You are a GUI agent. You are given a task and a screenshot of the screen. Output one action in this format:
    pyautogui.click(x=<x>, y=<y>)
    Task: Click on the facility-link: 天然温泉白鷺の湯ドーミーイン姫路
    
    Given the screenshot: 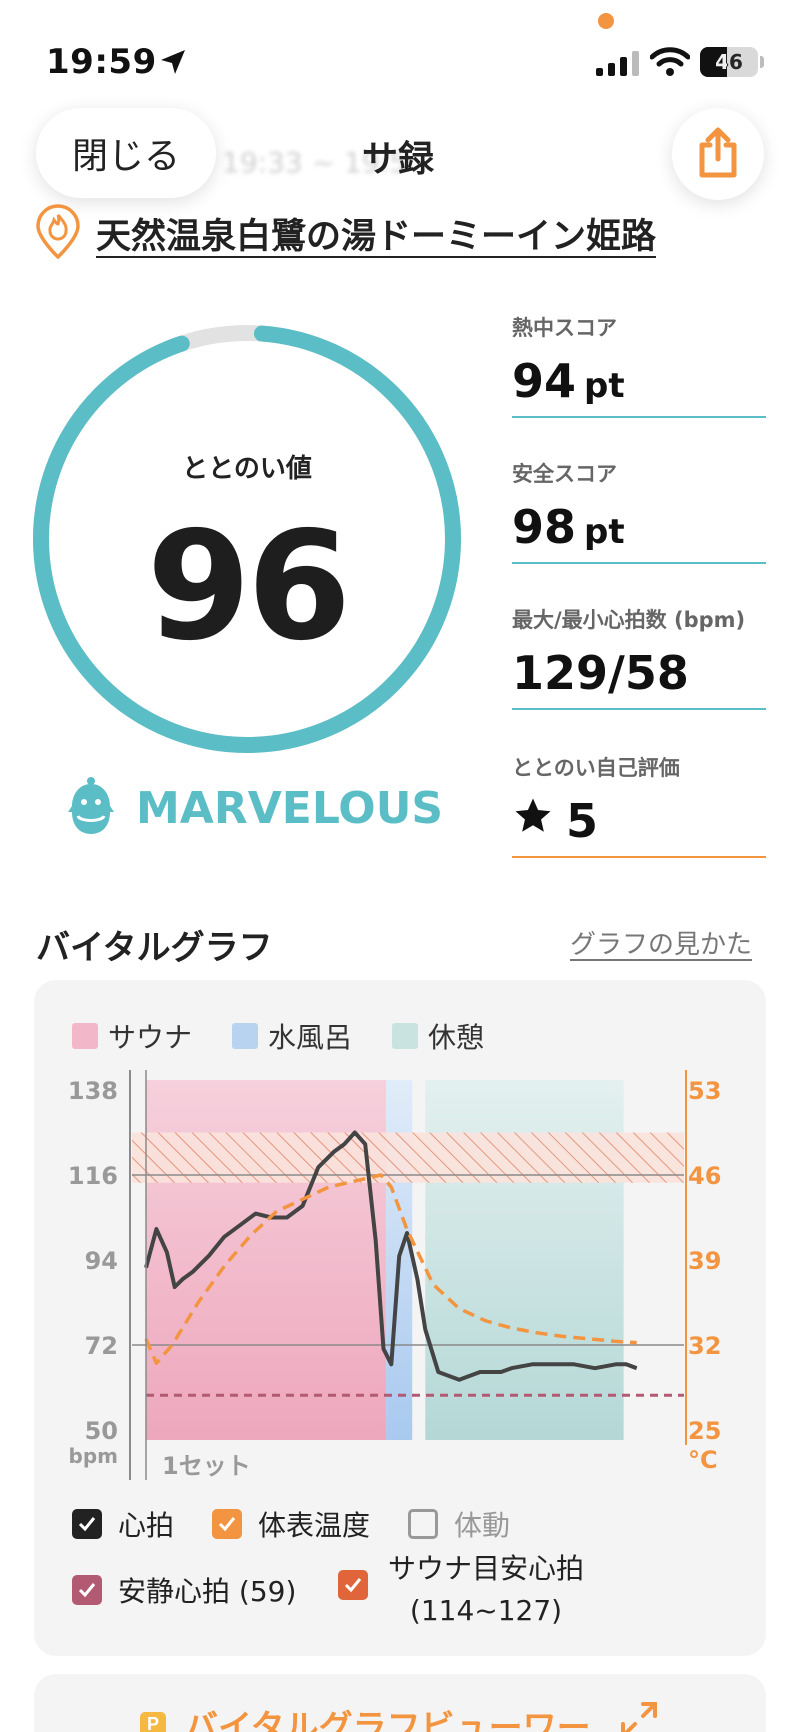 What is the action you would take?
    pyautogui.click(x=345, y=233)
    